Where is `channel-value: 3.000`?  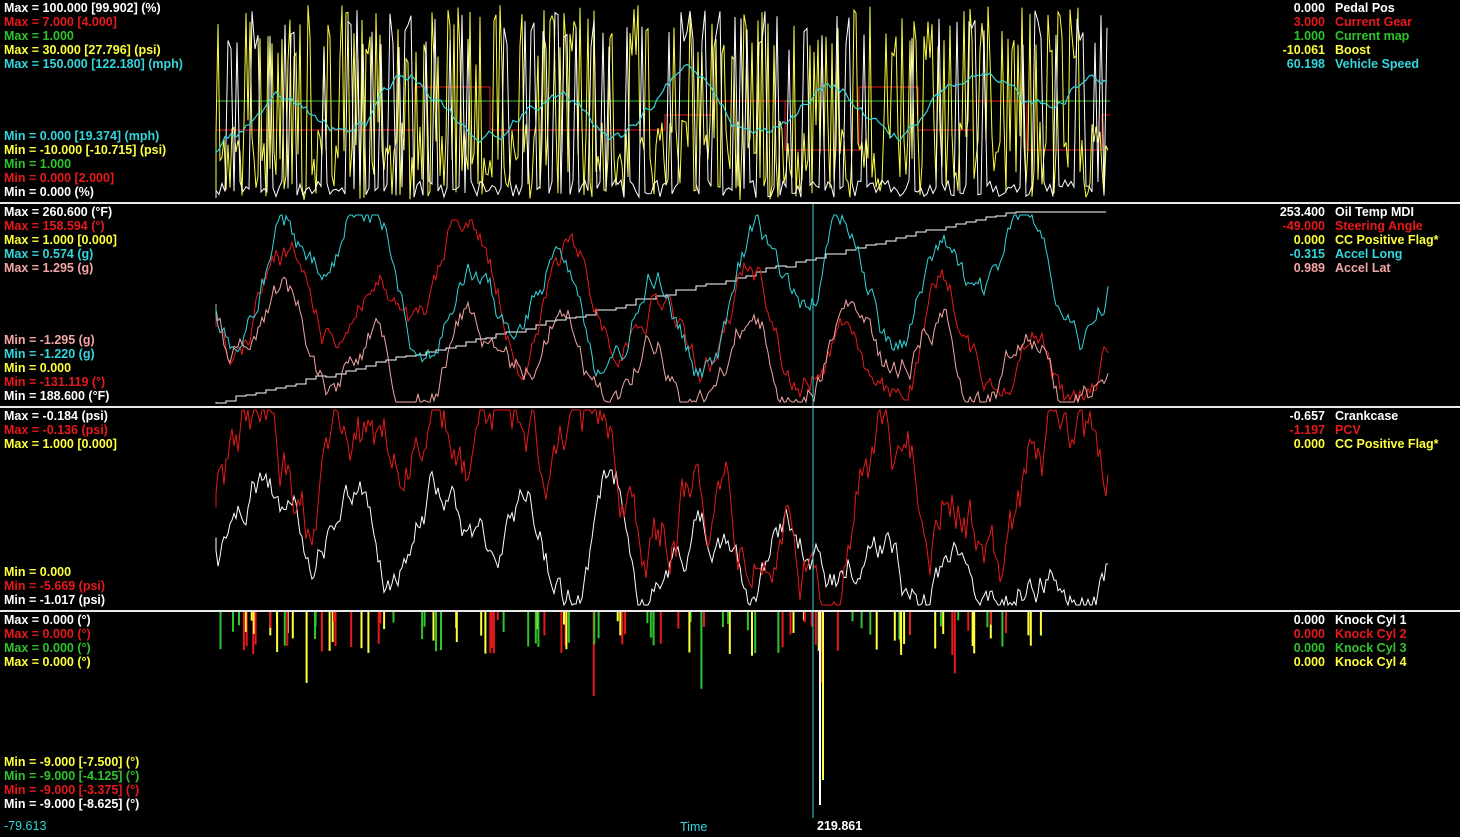 channel-value: 3.000 is located at coordinates (1309, 22).